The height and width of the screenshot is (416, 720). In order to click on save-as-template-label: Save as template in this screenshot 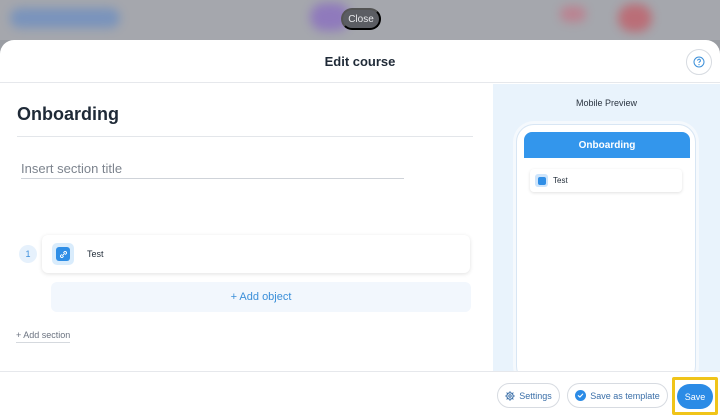, I will do `click(625, 395)`.